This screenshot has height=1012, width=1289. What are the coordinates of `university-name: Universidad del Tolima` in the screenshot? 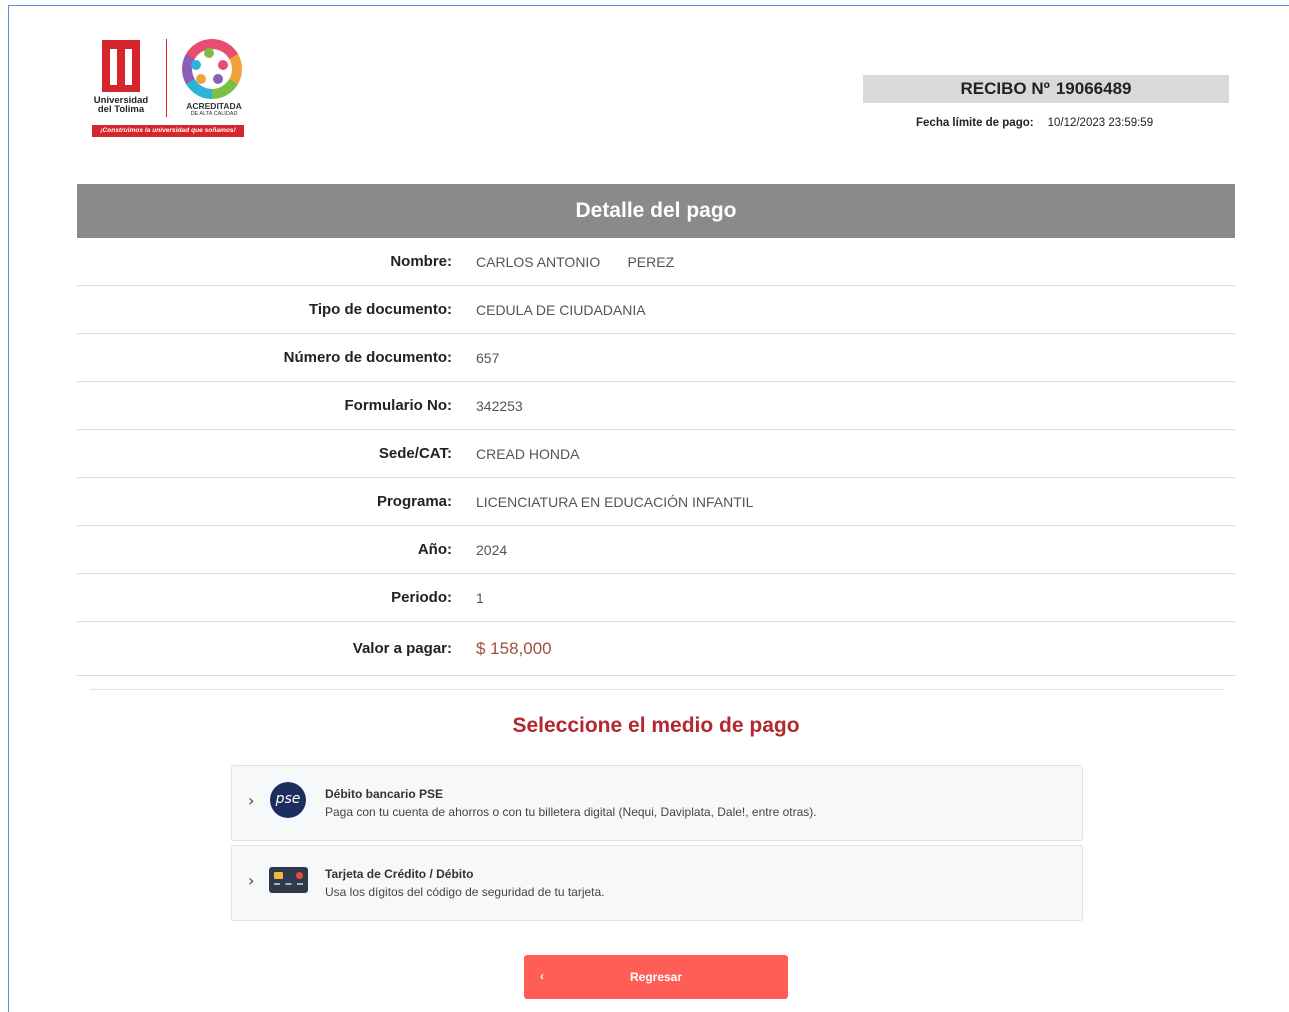 It's located at (121, 105).